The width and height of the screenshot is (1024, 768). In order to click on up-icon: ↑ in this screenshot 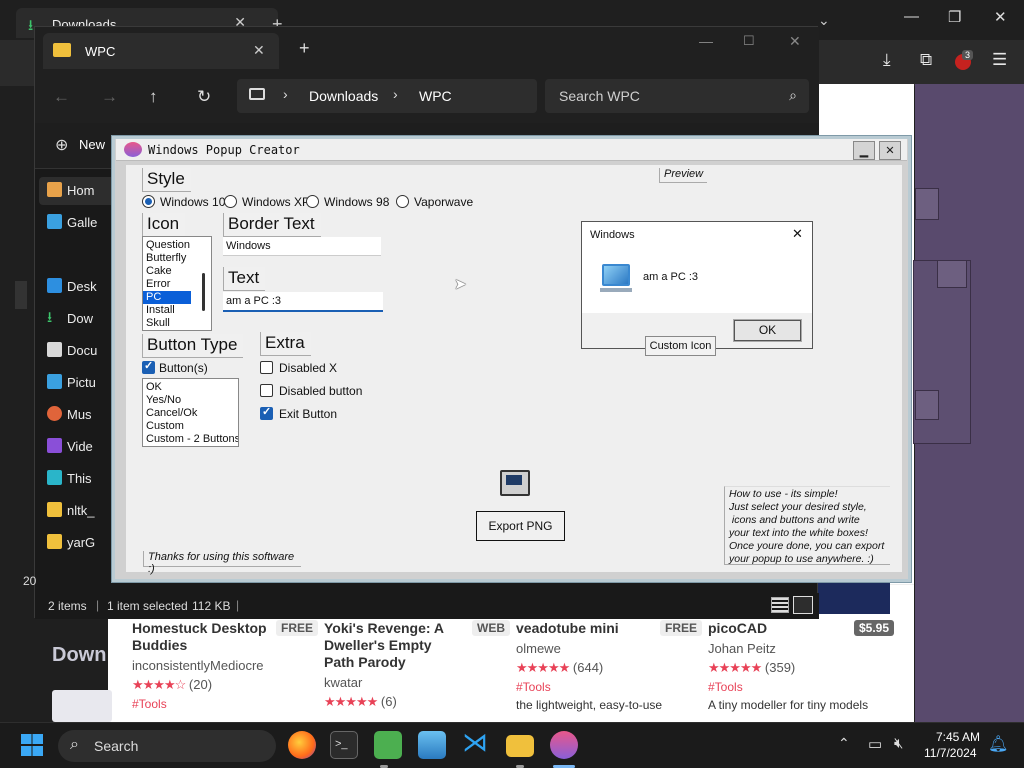, I will do `click(153, 97)`.